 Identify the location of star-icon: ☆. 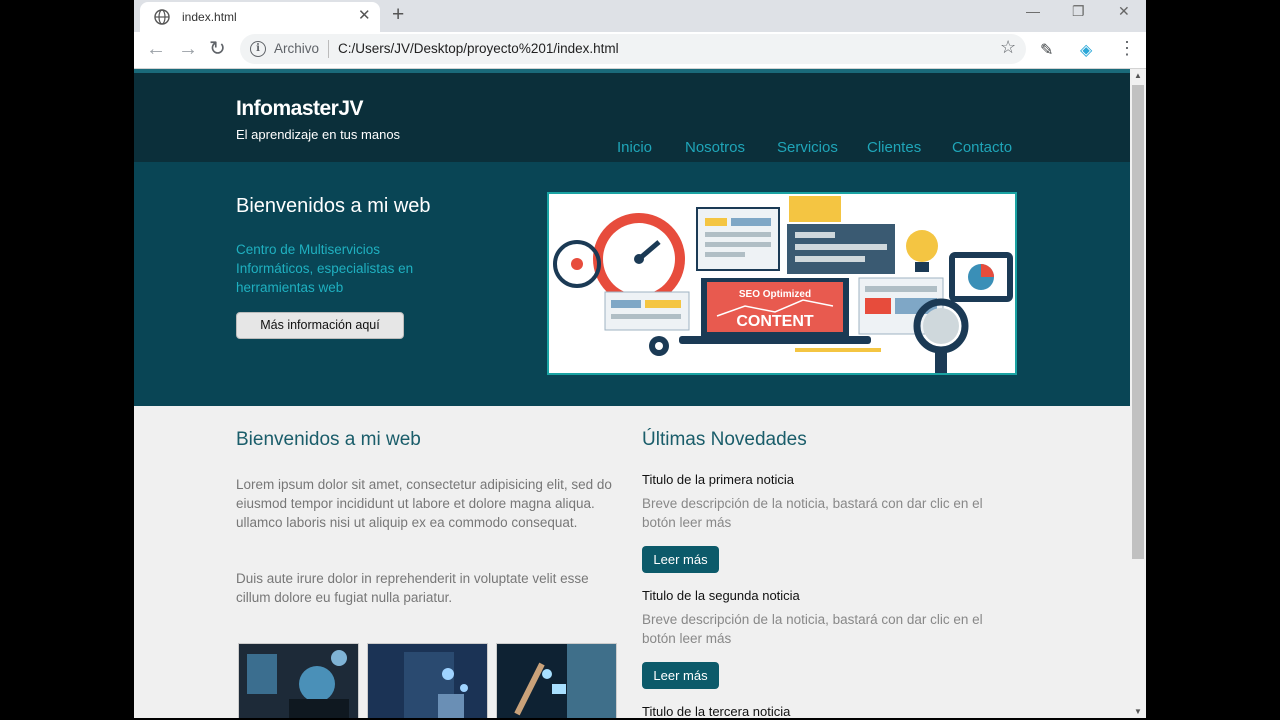
(1008, 47).